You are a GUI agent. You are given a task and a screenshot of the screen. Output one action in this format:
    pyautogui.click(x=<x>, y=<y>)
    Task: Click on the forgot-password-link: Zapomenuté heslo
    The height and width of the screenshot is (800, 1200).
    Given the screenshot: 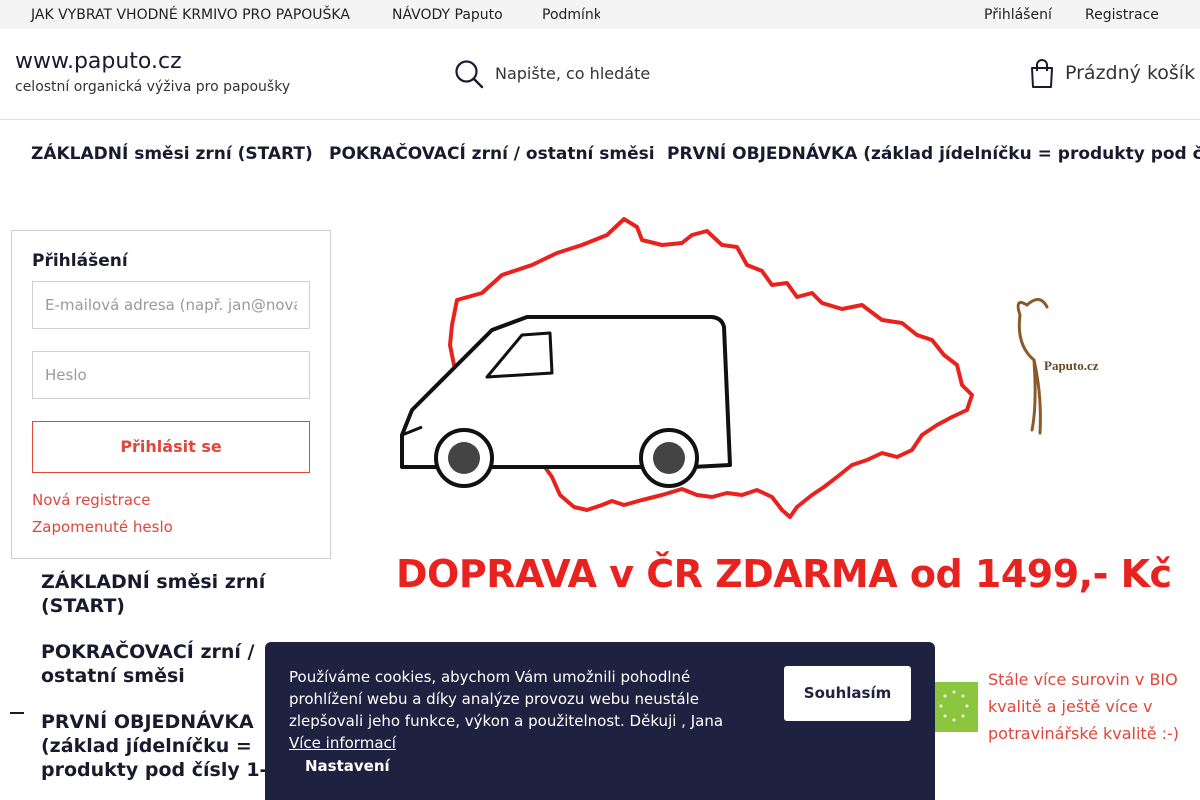 What is the action you would take?
    pyautogui.click(x=102, y=527)
    